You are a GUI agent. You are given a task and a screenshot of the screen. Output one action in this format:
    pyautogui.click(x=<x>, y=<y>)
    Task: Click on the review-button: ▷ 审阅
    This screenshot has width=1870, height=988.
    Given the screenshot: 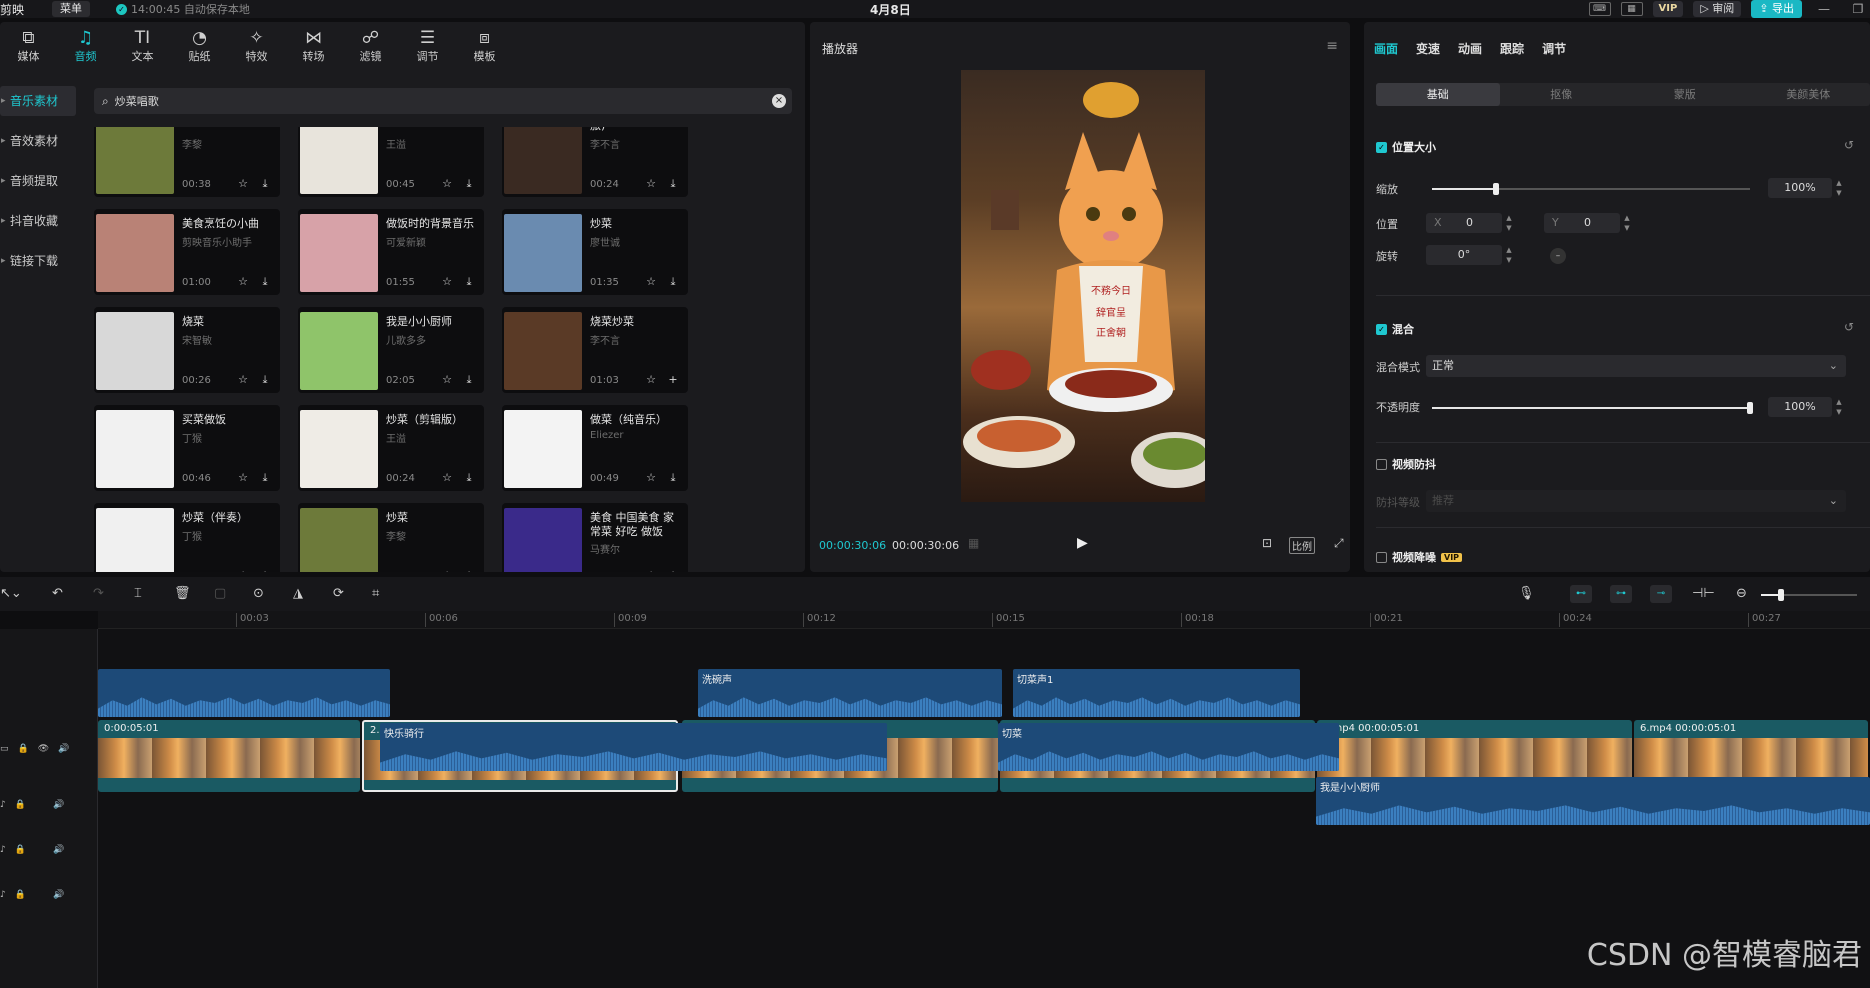 What is the action you would take?
    pyautogui.click(x=1717, y=9)
    